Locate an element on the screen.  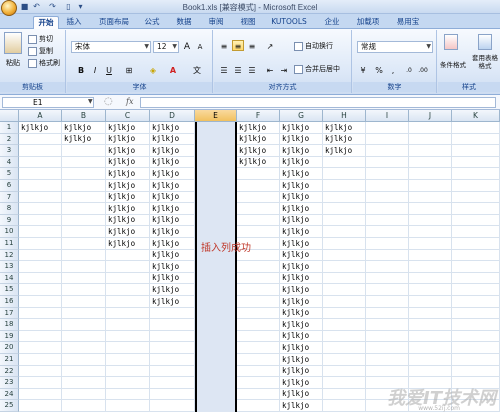
row-header: 17 is located at coordinates (9, 313).